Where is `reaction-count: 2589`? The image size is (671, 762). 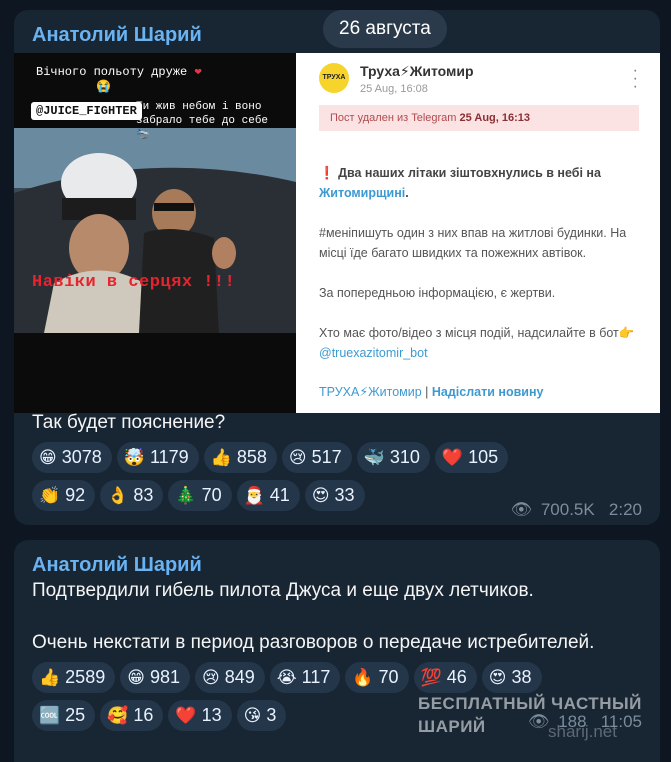
reaction-count: 2589 is located at coordinates (85, 677).